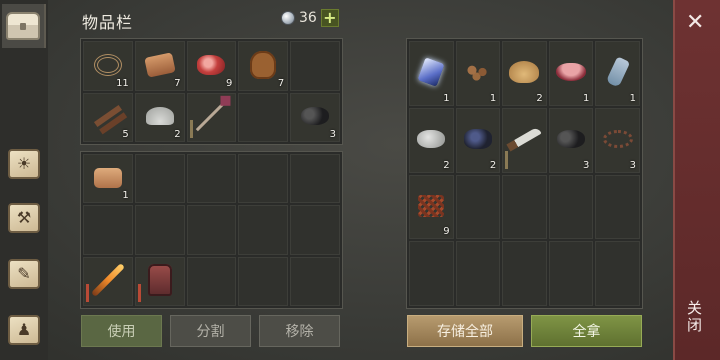 Image resolution: width=720 pixels, height=360 pixels. What do you see at coordinates (121, 331) in the screenshot?
I see `use-button: 使用` at bounding box center [121, 331].